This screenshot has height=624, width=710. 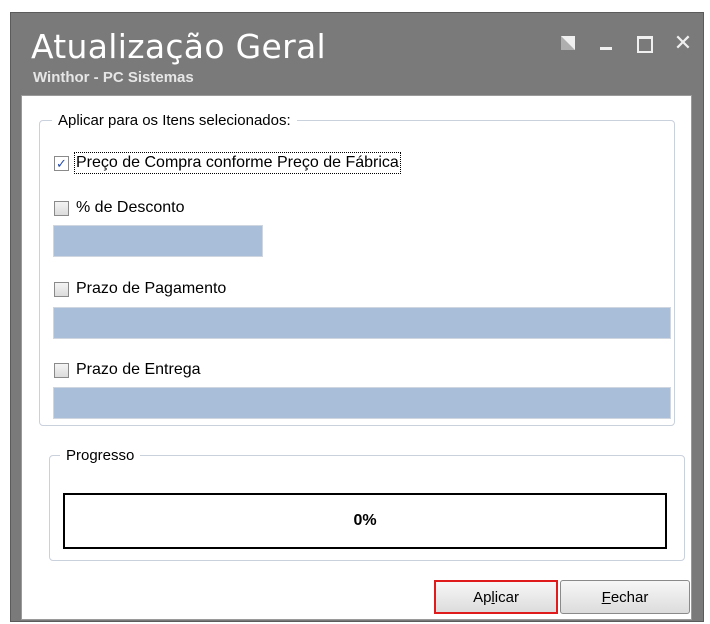 What do you see at coordinates (645, 44) in the screenshot?
I see `maximize-icon` at bounding box center [645, 44].